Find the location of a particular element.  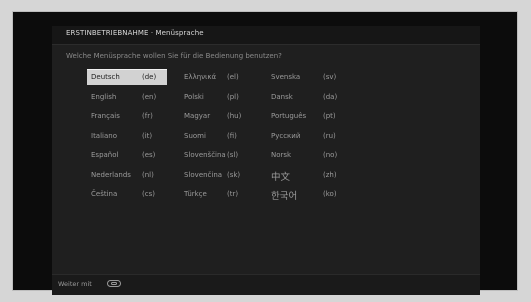

page-title: ERSTINBETRIEBNAHME · Menüsprache is located at coordinates (135, 33).